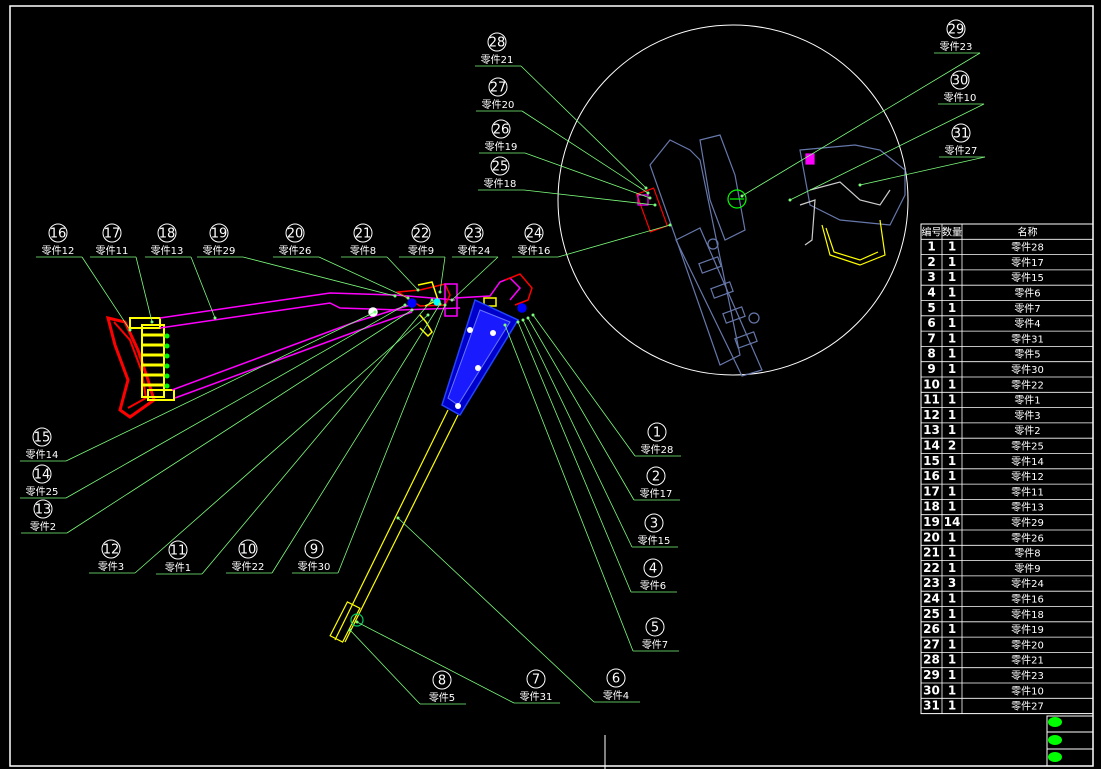 The height and width of the screenshot is (769, 1101). What do you see at coordinates (983, 384) in the screenshot?
I see `bom-row: 10 1 零件22` at bounding box center [983, 384].